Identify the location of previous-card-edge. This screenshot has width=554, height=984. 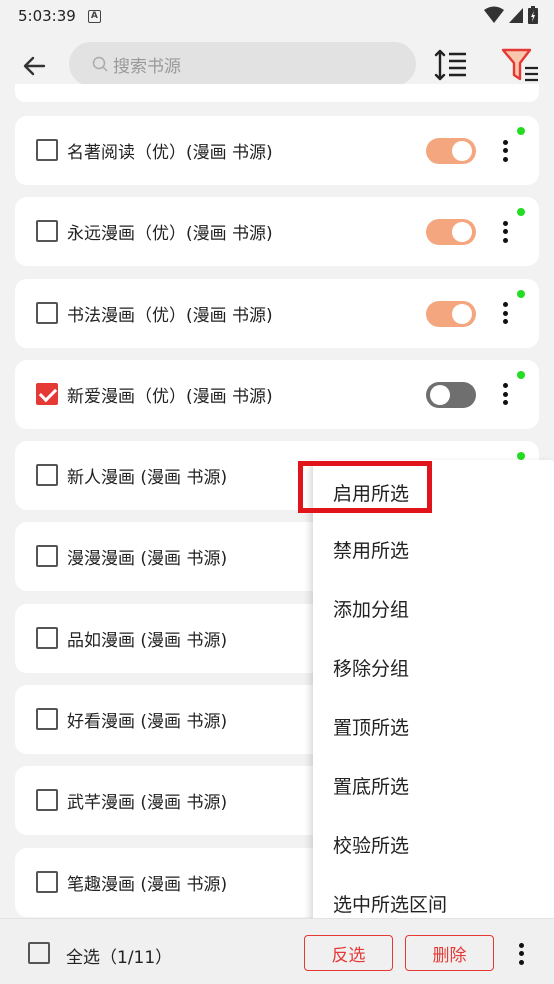
(277, 93).